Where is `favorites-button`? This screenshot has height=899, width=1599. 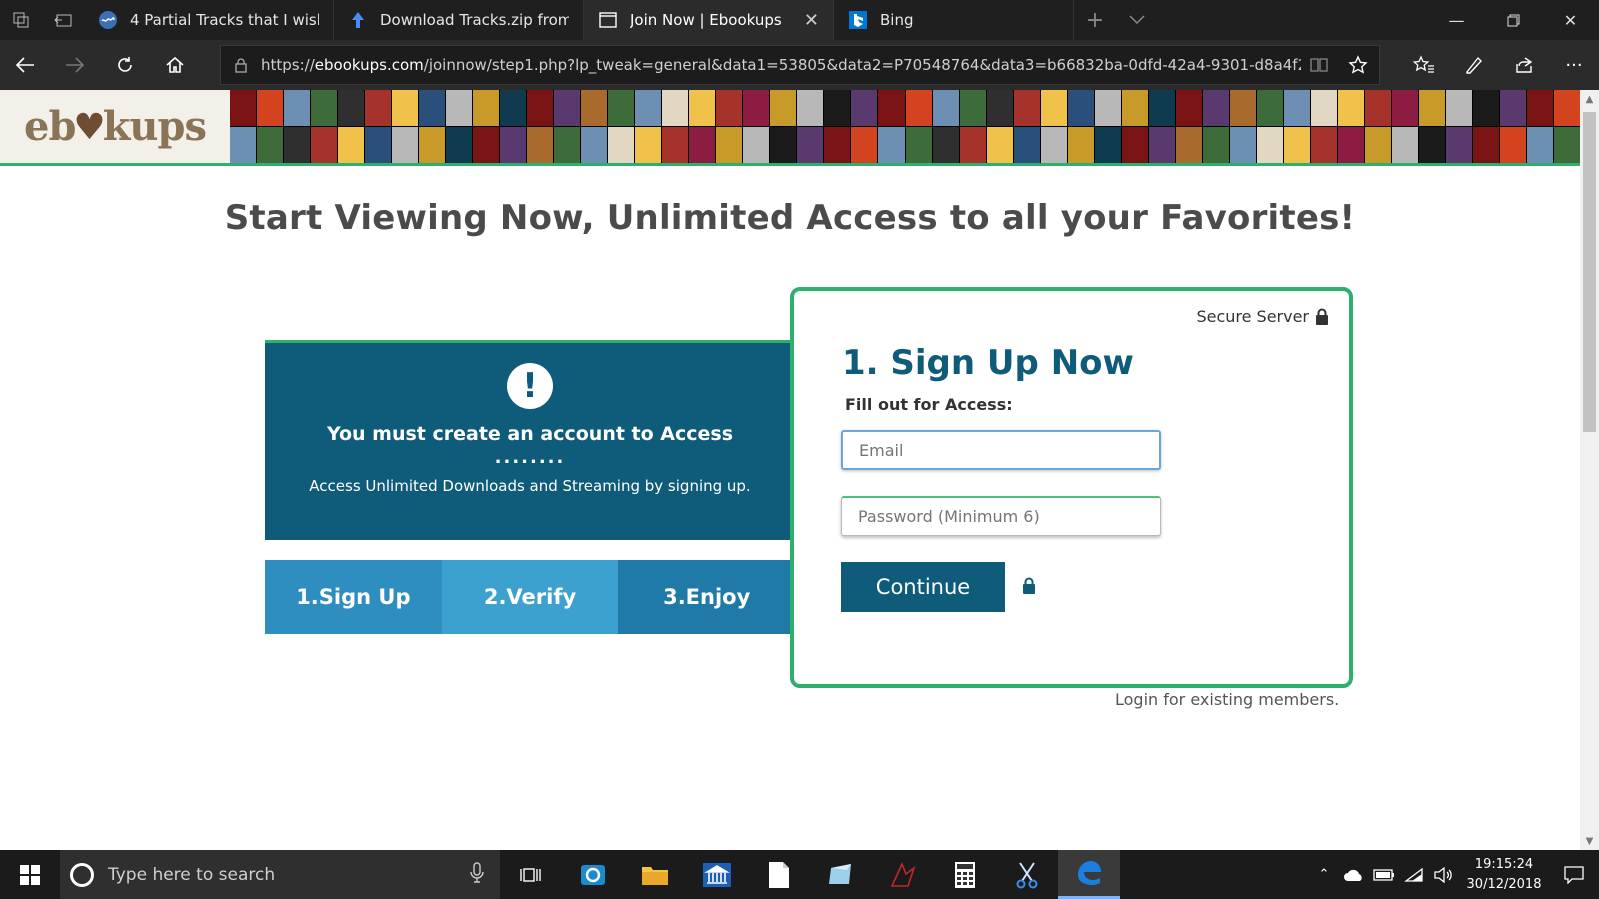
favorites-button is located at coordinates (1424, 65).